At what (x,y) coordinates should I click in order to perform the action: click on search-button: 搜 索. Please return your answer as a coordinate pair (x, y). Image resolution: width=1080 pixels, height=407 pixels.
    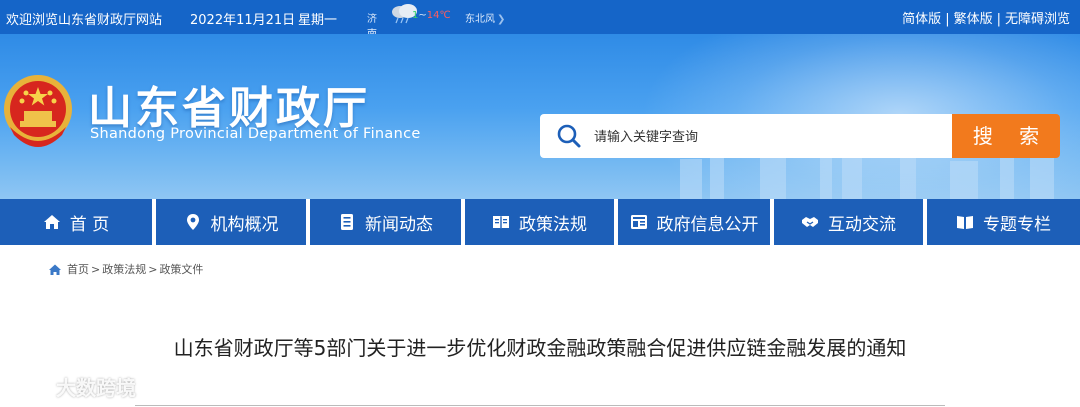
    Looking at the image, I should click on (1006, 136).